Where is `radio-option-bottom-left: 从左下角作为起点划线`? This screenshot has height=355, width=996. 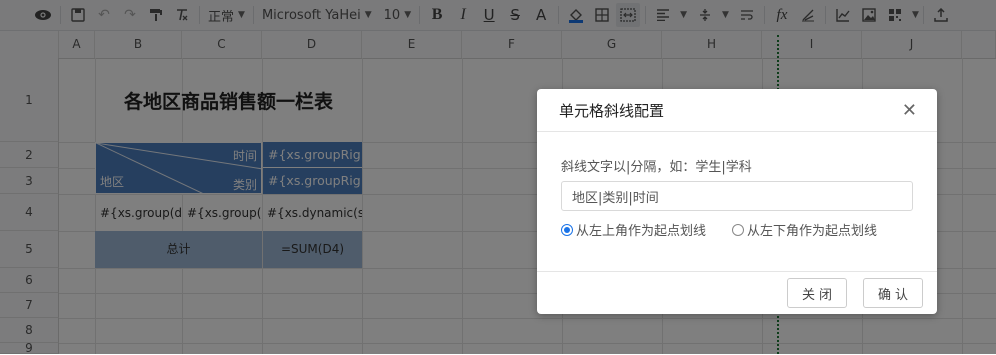 radio-option-bottom-left: 从左下角作为起点划线 is located at coordinates (804, 229).